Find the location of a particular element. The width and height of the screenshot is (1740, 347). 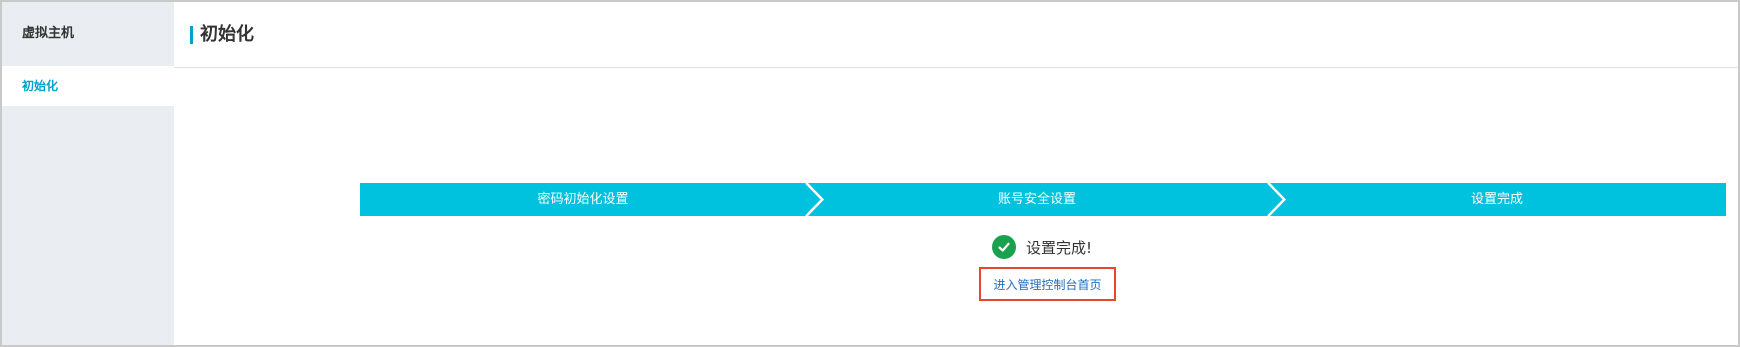

completion-status: 设置完成! is located at coordinates (1042, 247).